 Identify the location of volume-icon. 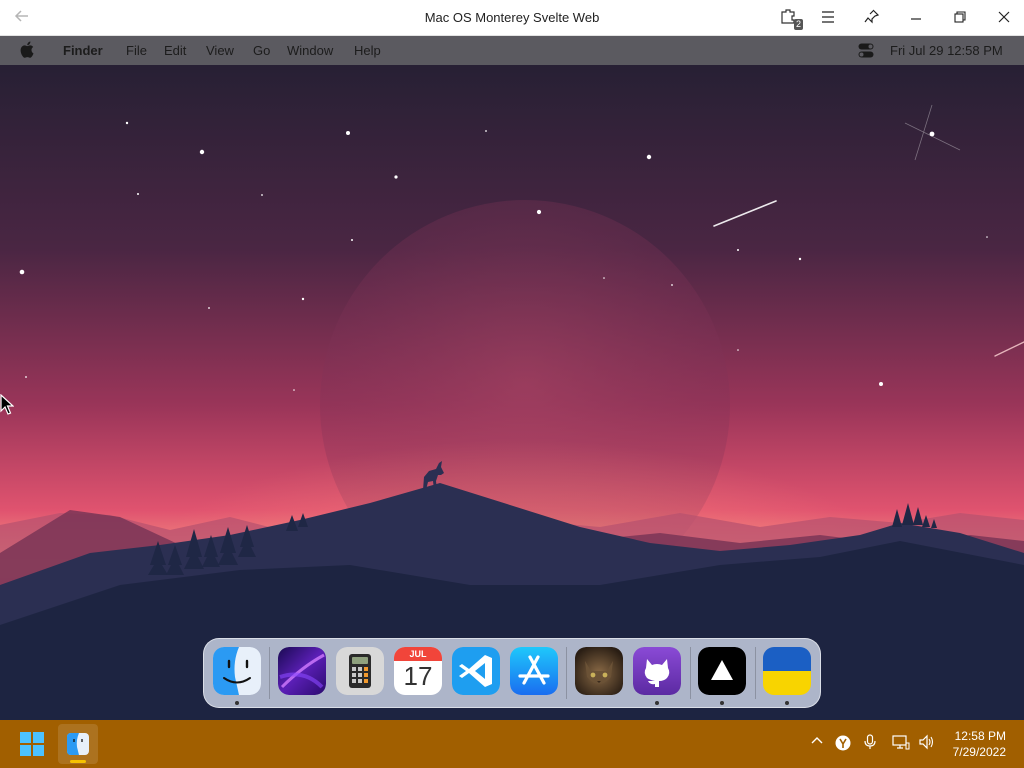
(927, 743).